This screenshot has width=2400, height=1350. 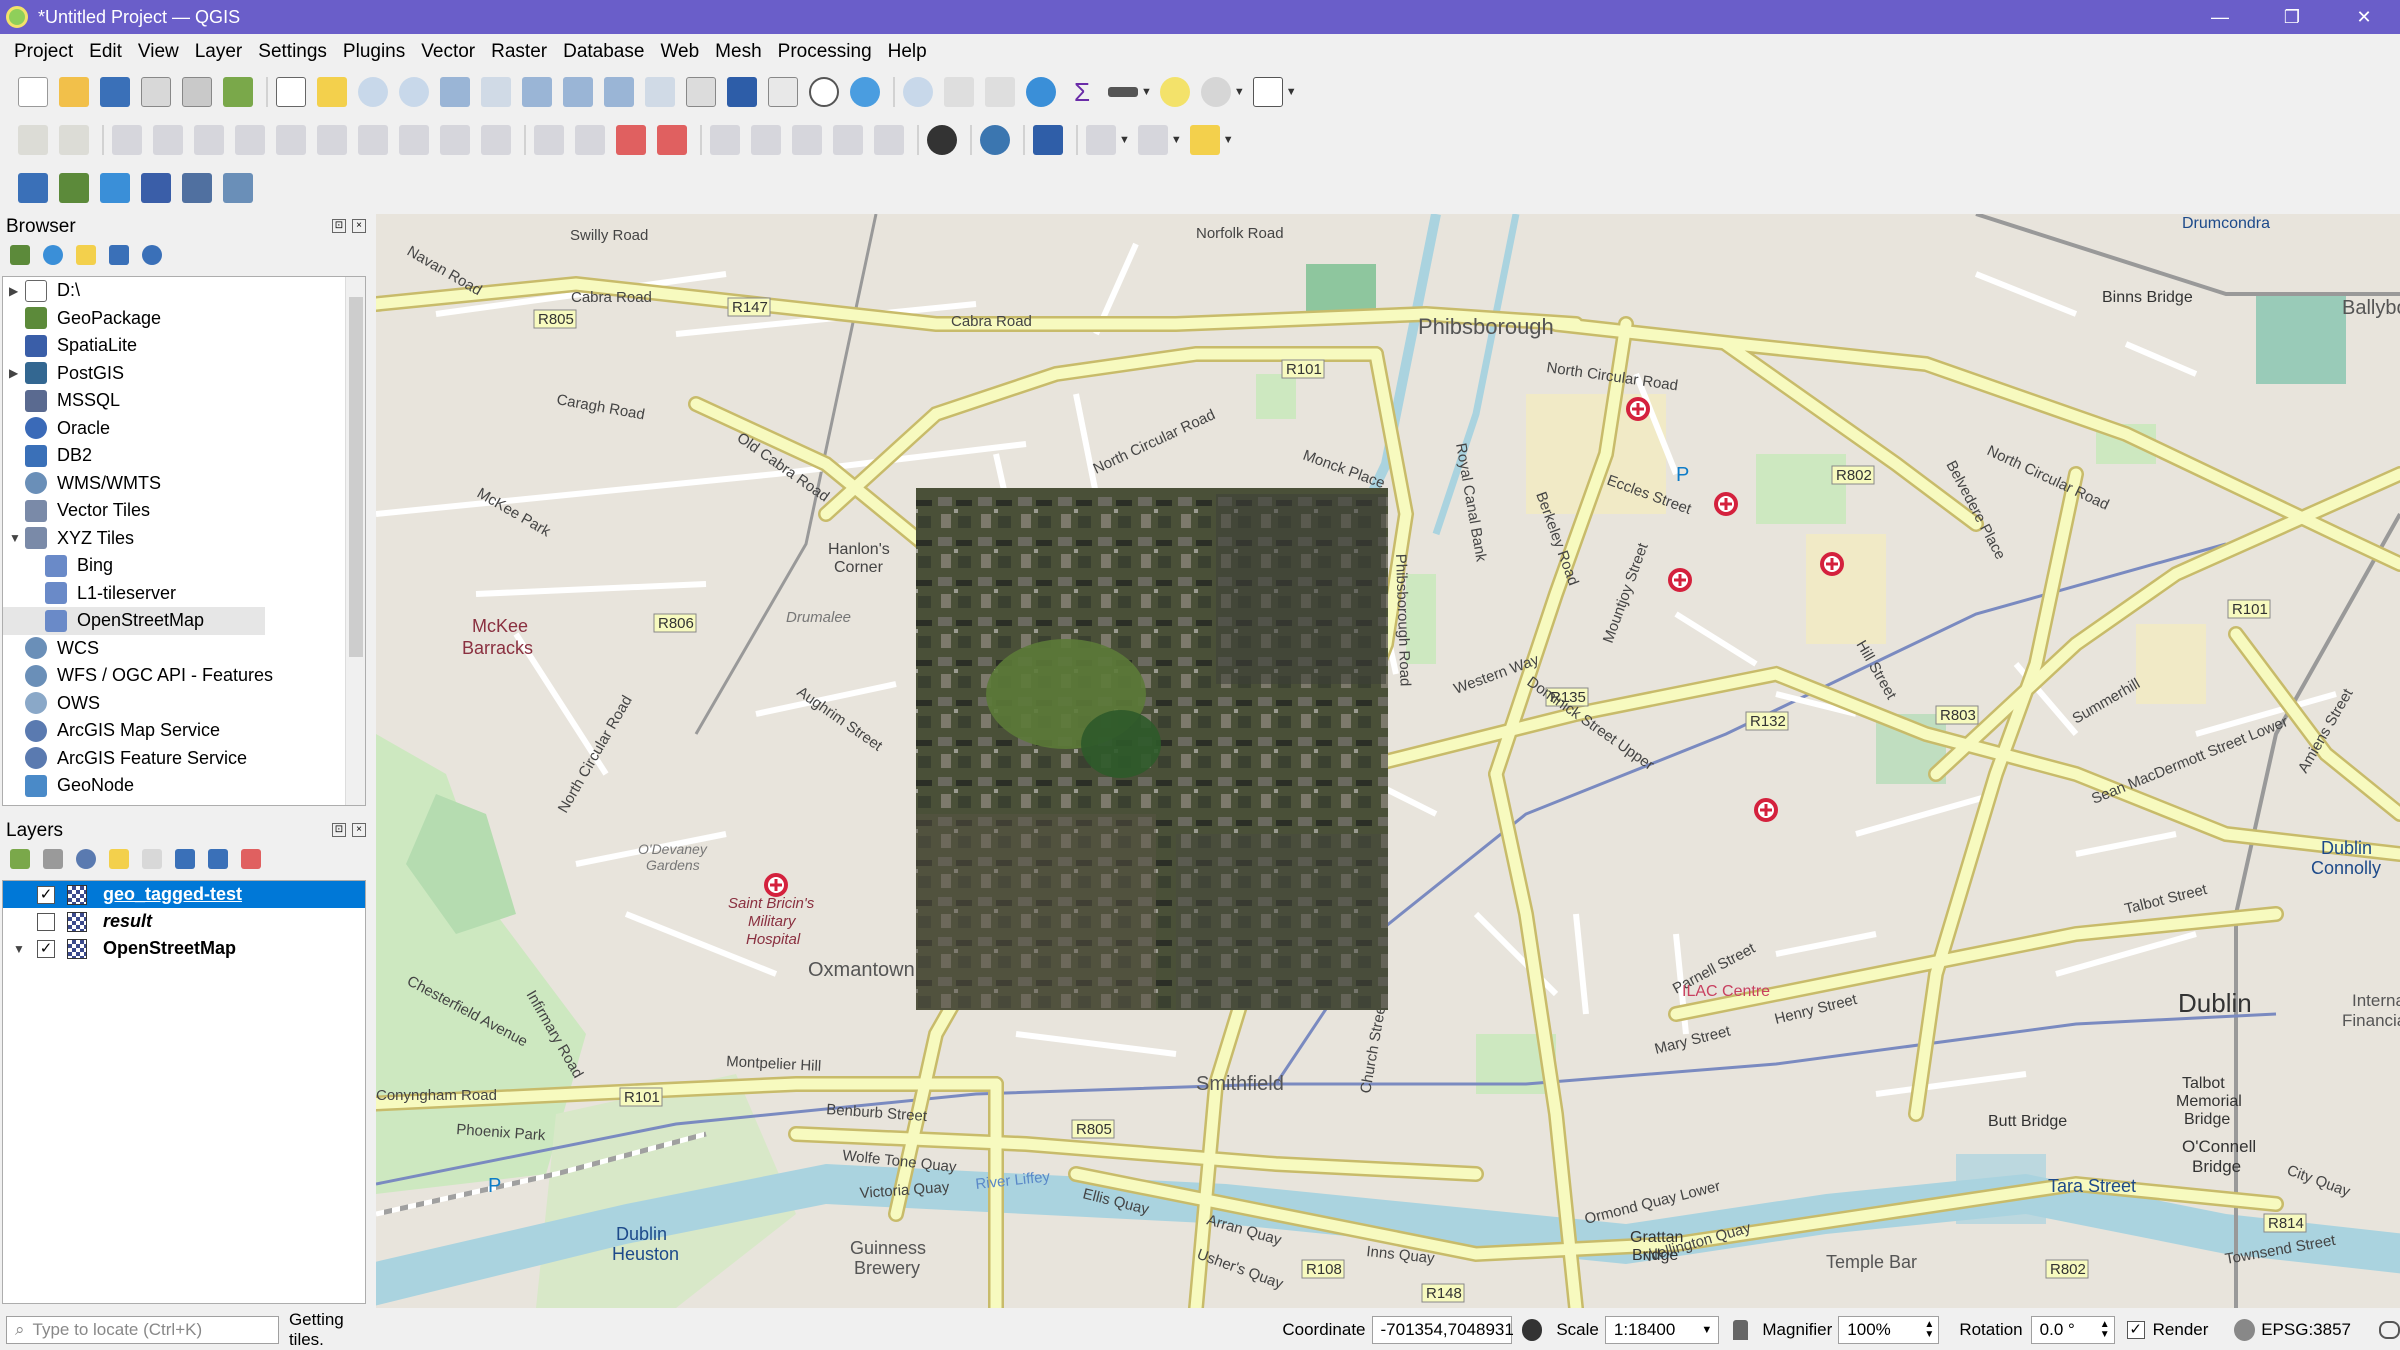 What do you see at coordinates (373, 140) in the screenshot?
I see `copy-features-icon` at bounding box center [373, 140].